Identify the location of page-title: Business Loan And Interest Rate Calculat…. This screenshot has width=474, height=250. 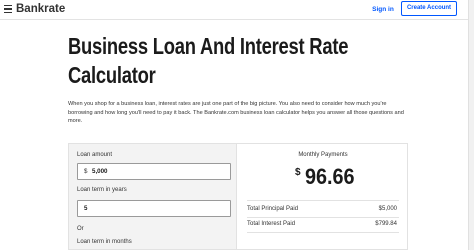
(208, 61).